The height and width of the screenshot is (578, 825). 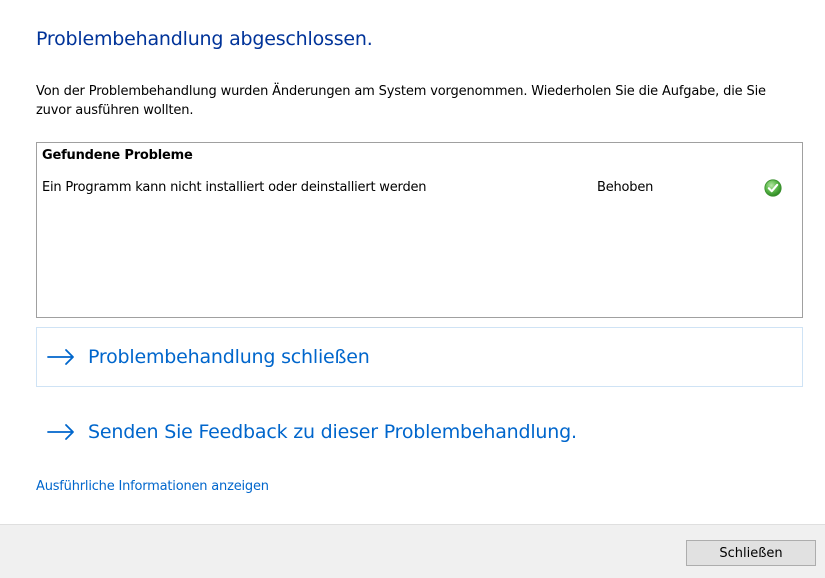 I want to click on close-troubleshooter-label: Problembehandlung schließen, so click(x=229, y=357).